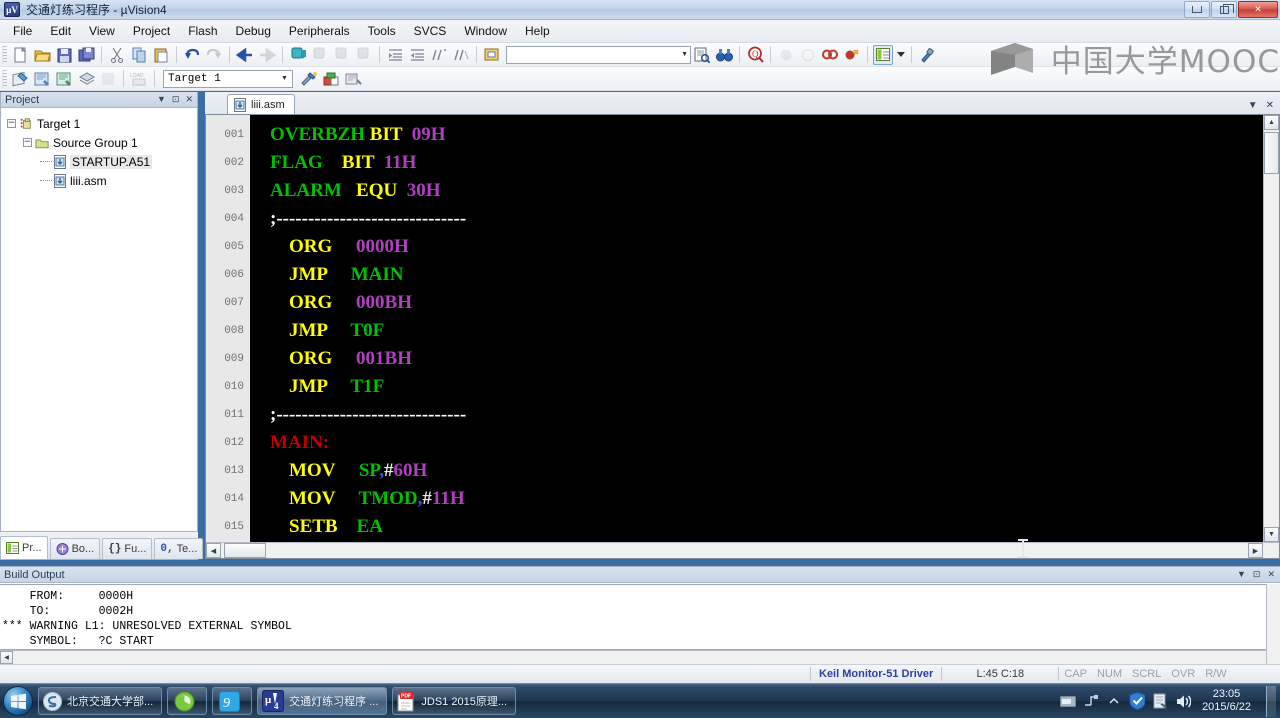 The width and height of the screenshot is (1280, 718). Describe the element at coordinates (492, 55) in the screenshot. I see `toggle-folding-icon` at that location.